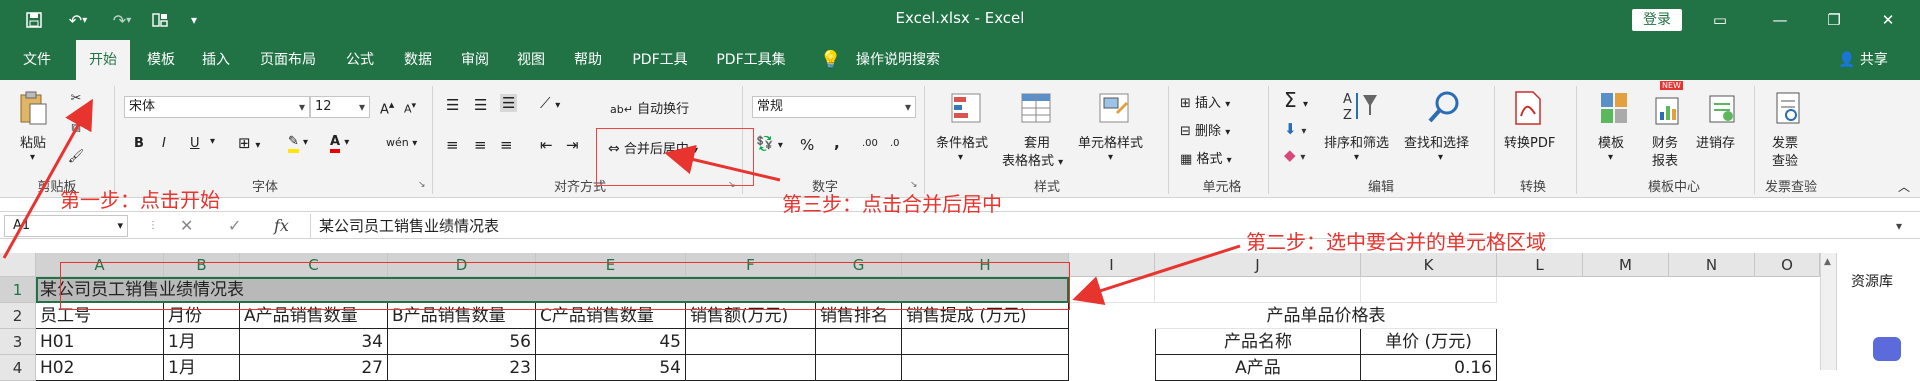  What do you see at coordinates (76, 156) in the screenshot?
I see `format-painter-icon: 🖌` at bounding box center [76, 156].